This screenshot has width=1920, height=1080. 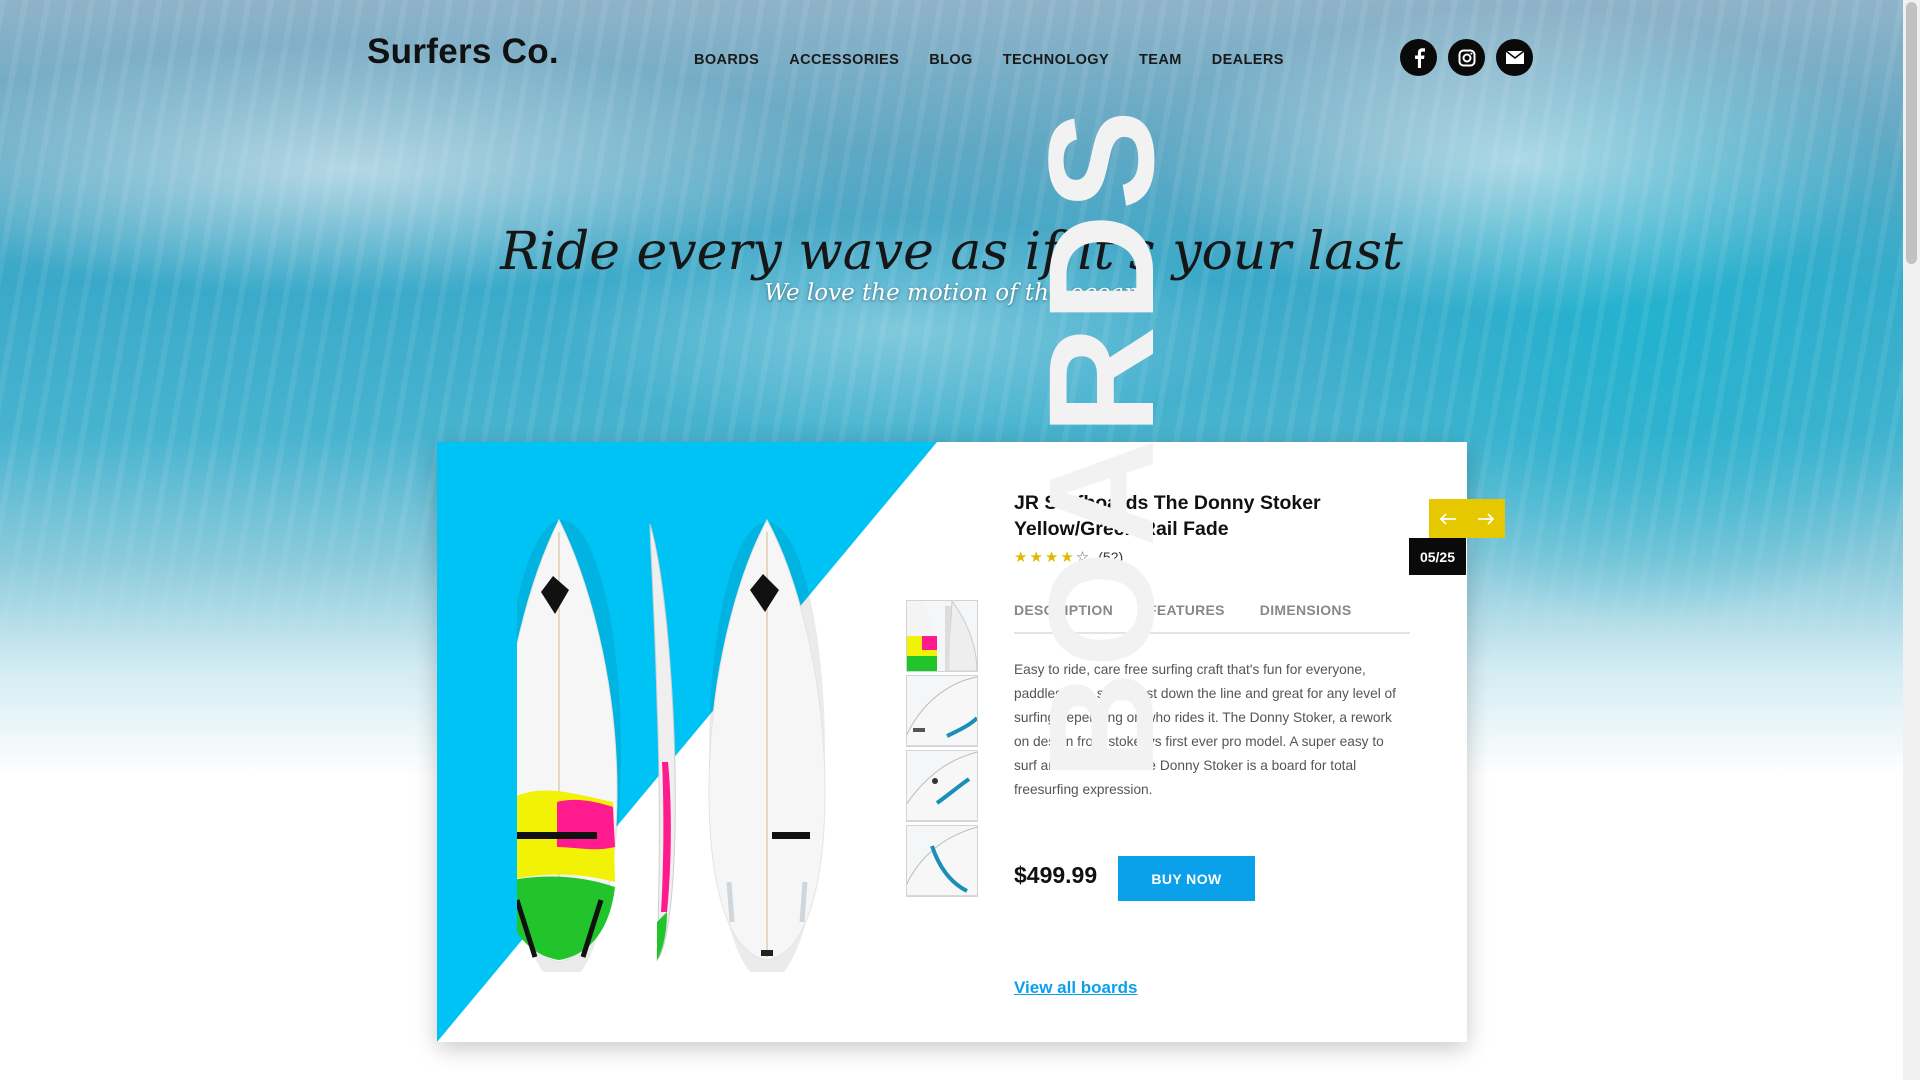 I want to click on tab-dimensions: DIMENSIONS, so click(x=1306, y=617).